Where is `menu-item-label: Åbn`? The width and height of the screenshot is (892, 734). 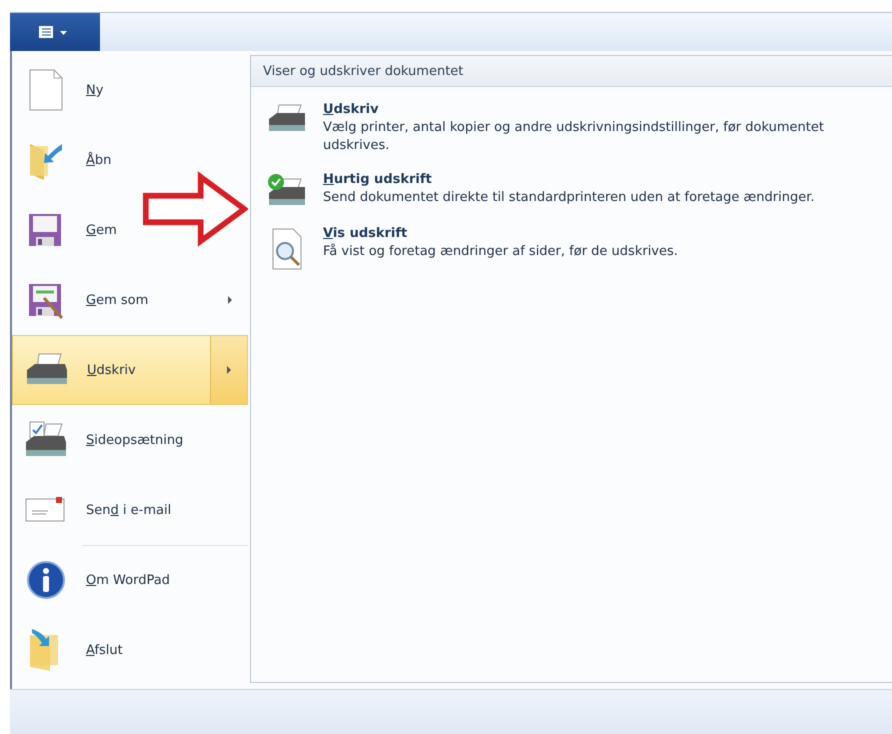
menu-item-label: Åbn is located at coordinates (99, 160).